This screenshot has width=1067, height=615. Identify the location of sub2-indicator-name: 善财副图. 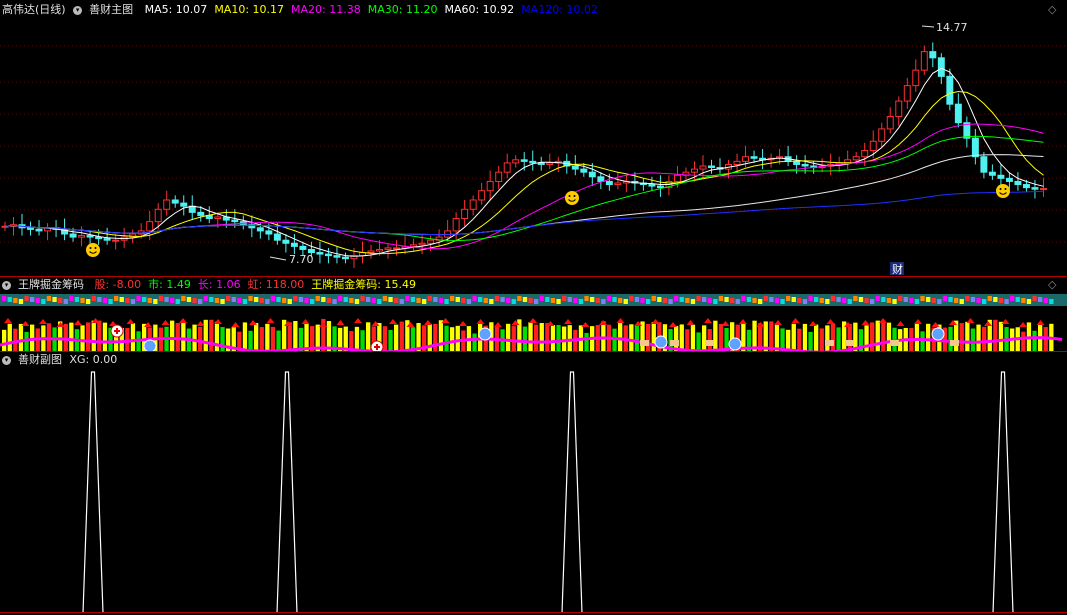
(40, 359).